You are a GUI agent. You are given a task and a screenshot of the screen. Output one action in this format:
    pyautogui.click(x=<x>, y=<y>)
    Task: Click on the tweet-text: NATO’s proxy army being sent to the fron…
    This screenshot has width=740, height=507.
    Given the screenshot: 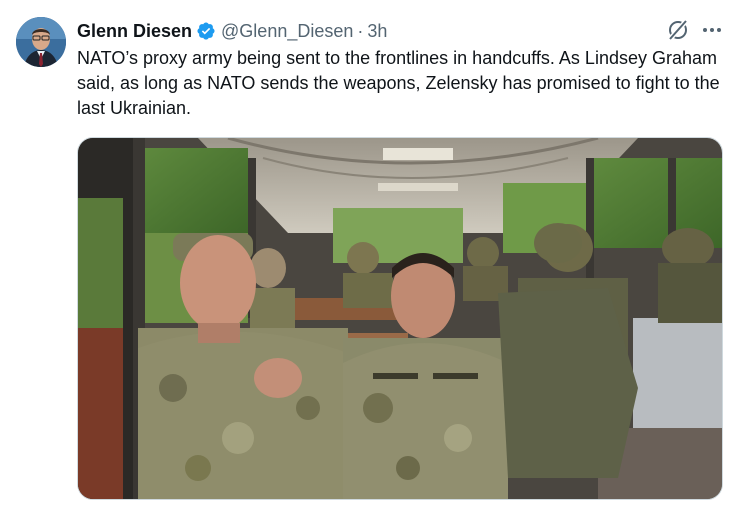 What is the action you would take?
    pyautogui.click(x=398, y=83)
    